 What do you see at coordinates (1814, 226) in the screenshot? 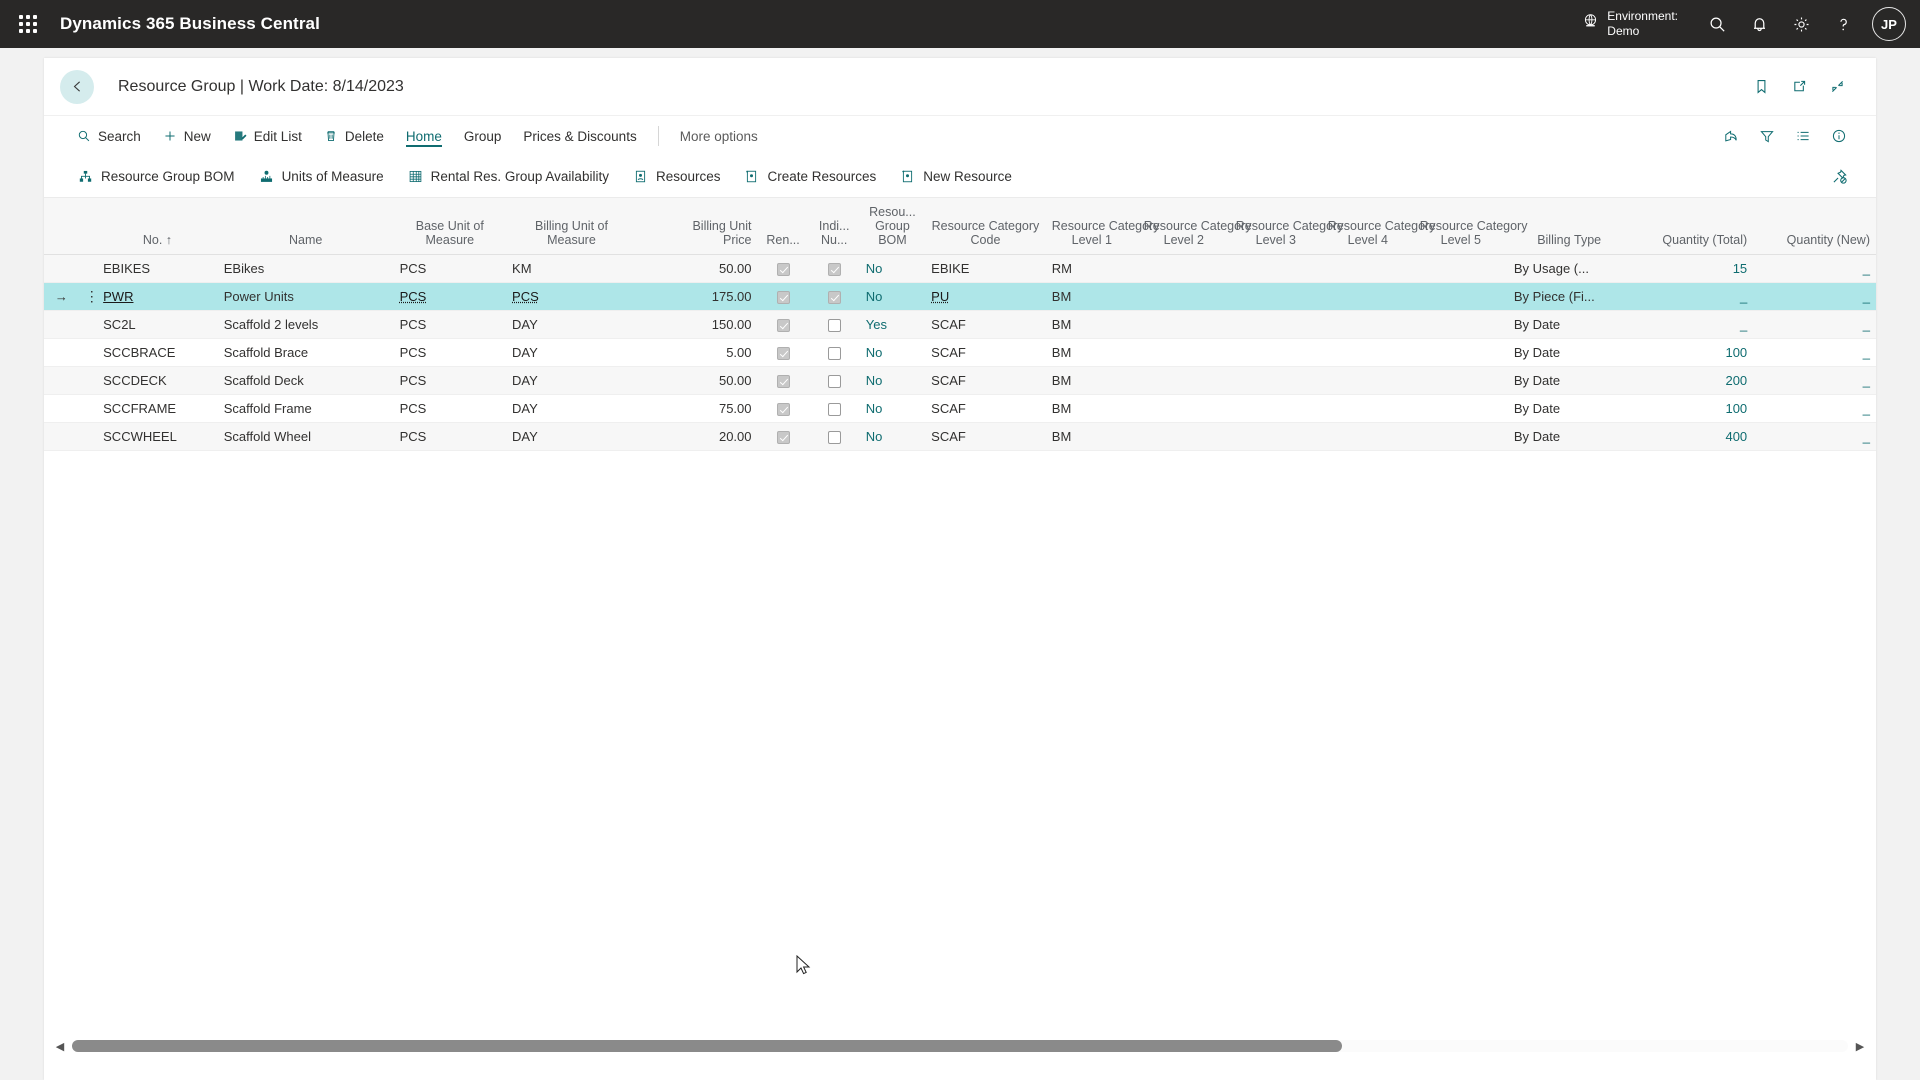
I see `col-header-qty-new: Quantity (New)` at bounding box center [1814, 226].